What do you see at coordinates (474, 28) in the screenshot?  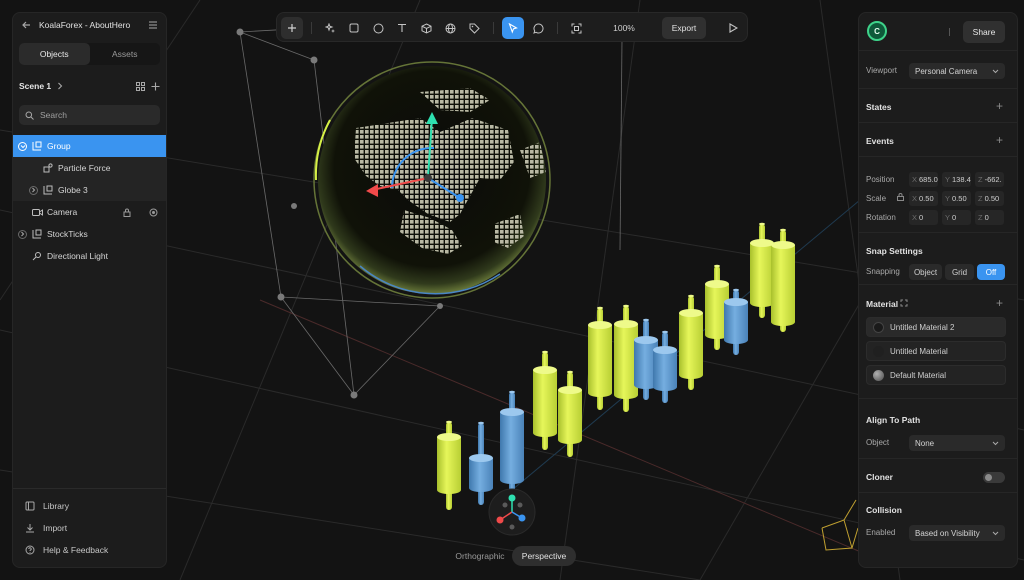 I see `tag-icon` at bounding box center [474, 28].